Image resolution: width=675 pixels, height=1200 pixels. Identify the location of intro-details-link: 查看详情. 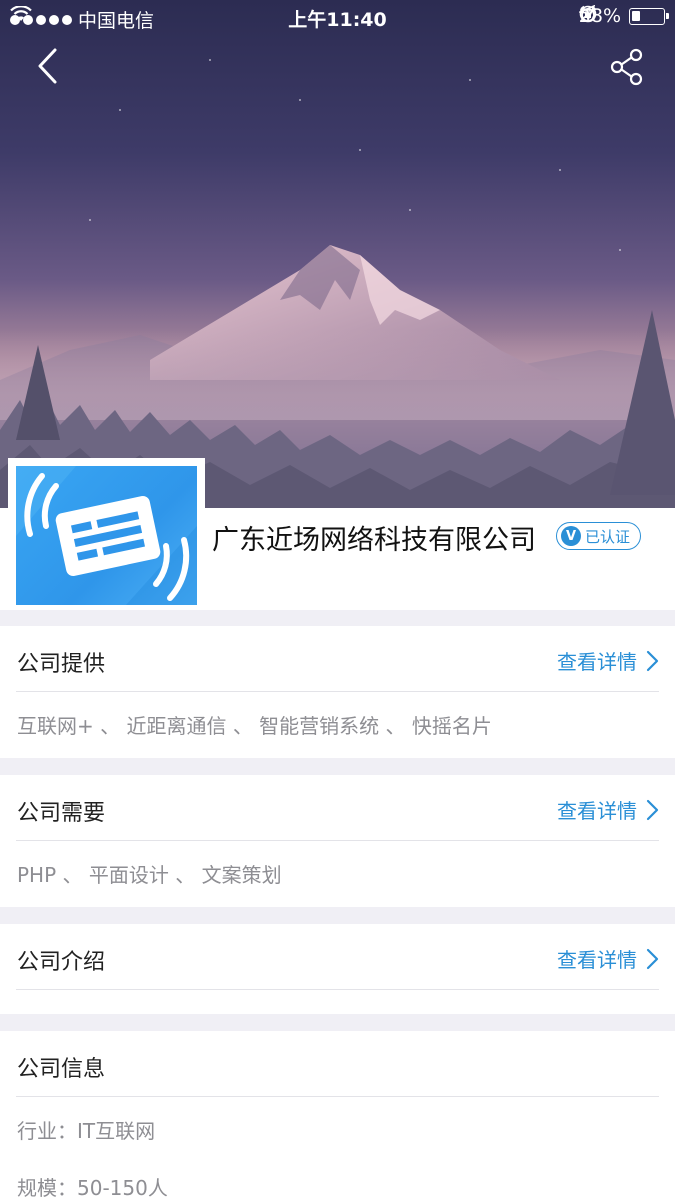
(608, 958).